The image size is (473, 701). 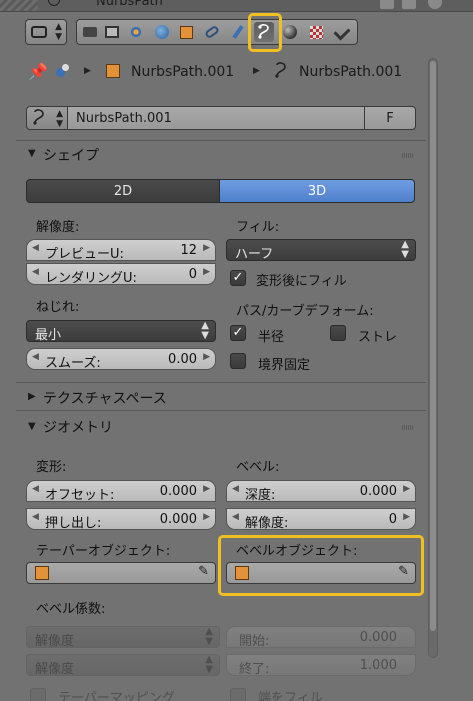 What do you see at coordinates (316, 32) in the screenshot?
I see `texture-icon` at bounding box center [316, 32].